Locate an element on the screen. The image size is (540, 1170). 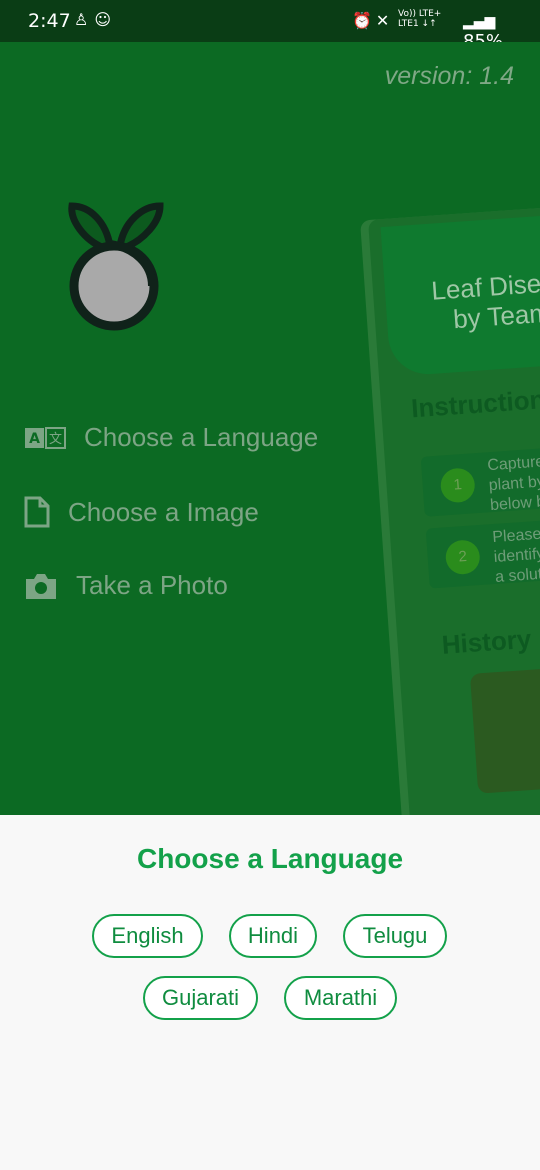
language-chip-telugu: Telugu is located at coordinates (395, 936).